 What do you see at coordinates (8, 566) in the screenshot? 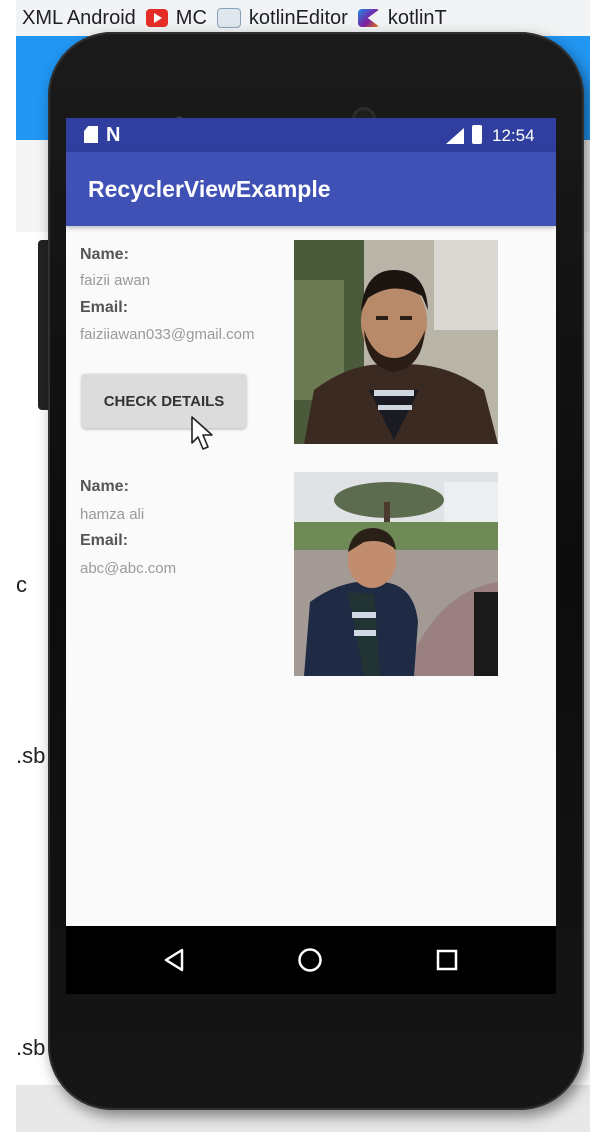
I see `background-left-margin` at bounding box center [8, 566].